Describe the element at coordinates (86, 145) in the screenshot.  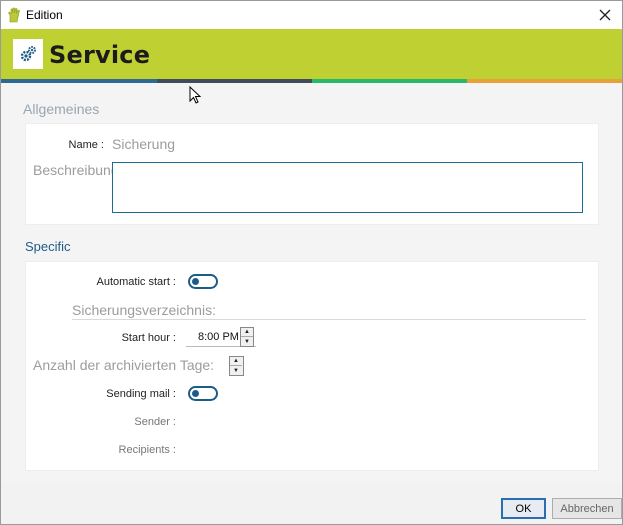
I see `name-label: Name :` at that location.